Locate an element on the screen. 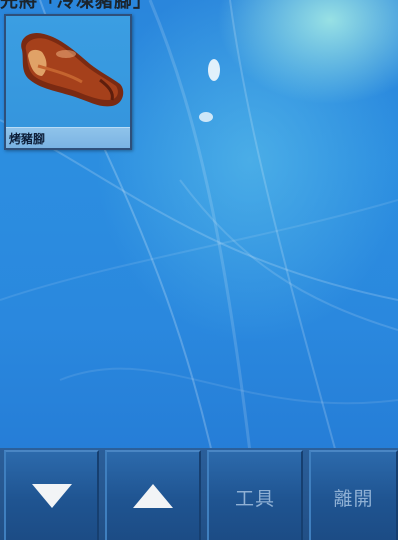 This screenshot has height=540, width=398. tools-button: 工具 is located at coordinates (255, 495).